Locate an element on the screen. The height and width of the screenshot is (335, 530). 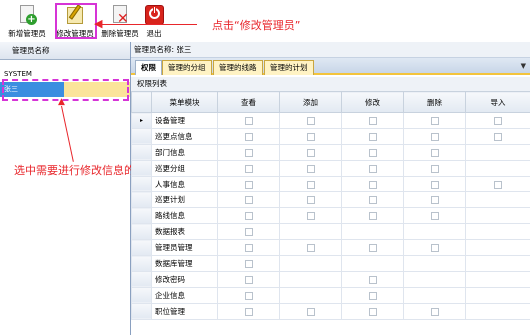
exit-button: 退出 is located at coordinates (154, 21).